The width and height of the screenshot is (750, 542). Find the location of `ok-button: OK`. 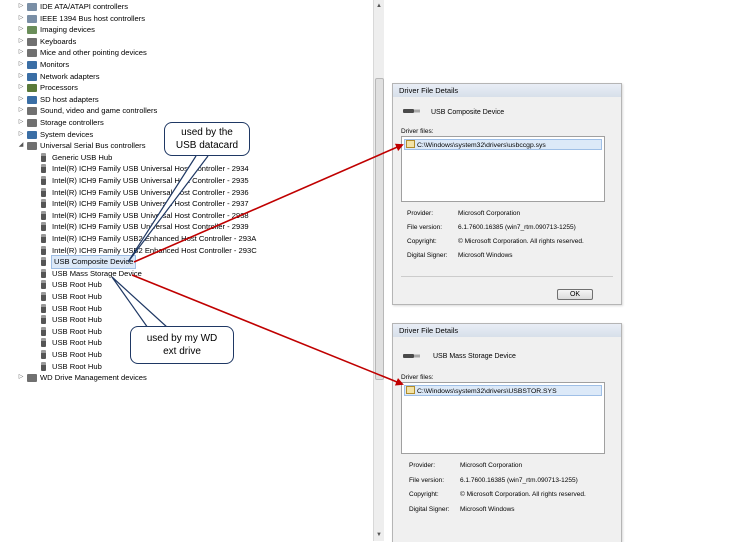

ok-button: OK is located at coordinates (575, 294).